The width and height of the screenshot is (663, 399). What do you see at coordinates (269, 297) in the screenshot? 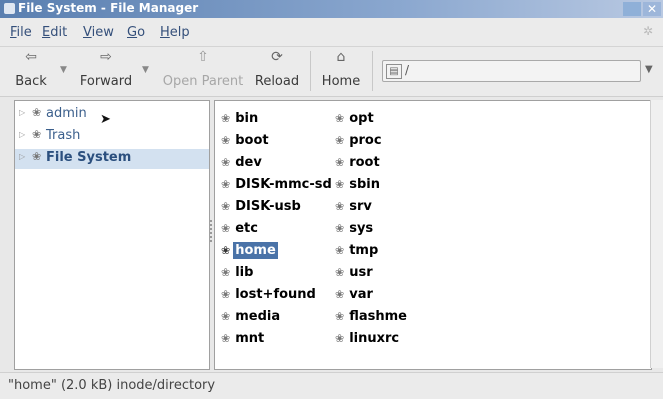
I see `file-item: ❀ lost+found` at bounding box center [269, 297].